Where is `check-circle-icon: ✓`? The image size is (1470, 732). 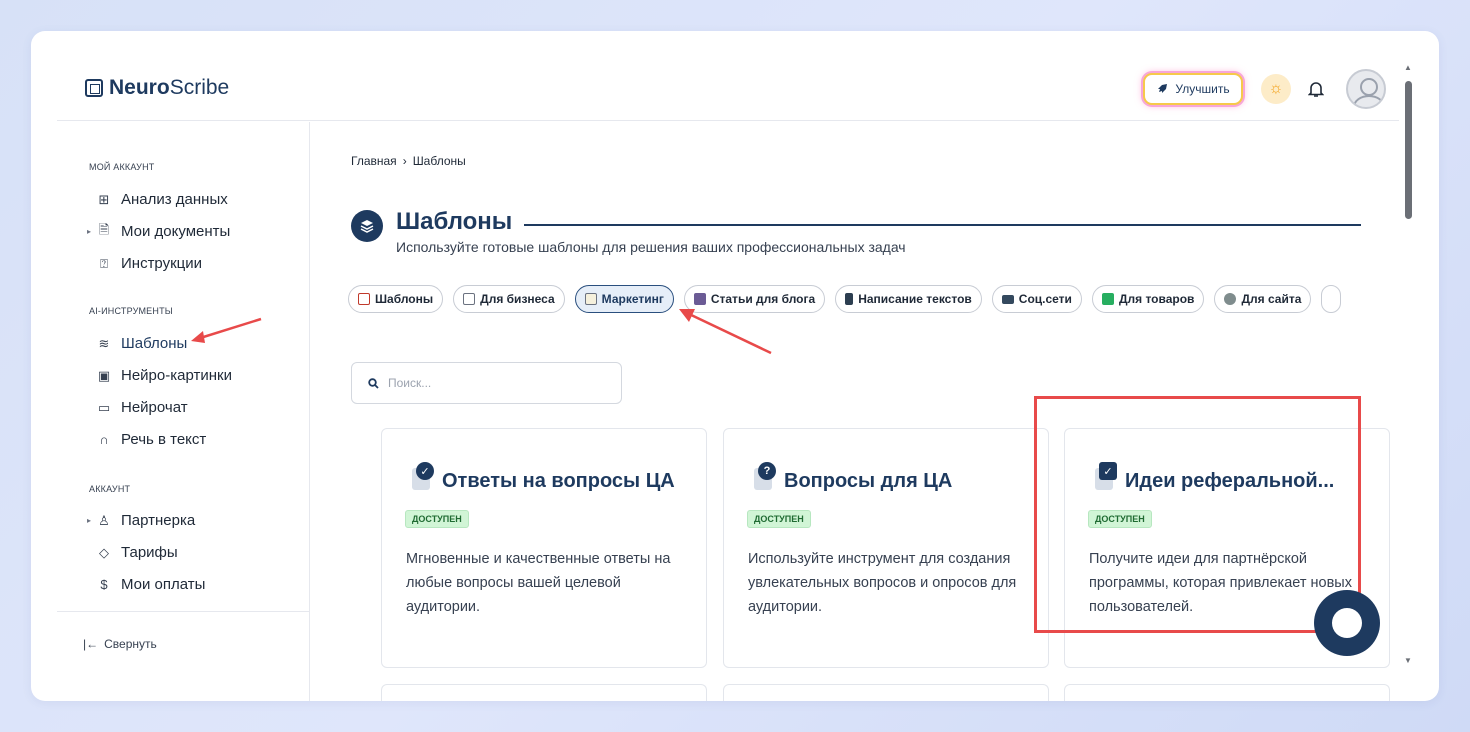
check-circle-icon: ✓ is located at coordinates (424, 476).